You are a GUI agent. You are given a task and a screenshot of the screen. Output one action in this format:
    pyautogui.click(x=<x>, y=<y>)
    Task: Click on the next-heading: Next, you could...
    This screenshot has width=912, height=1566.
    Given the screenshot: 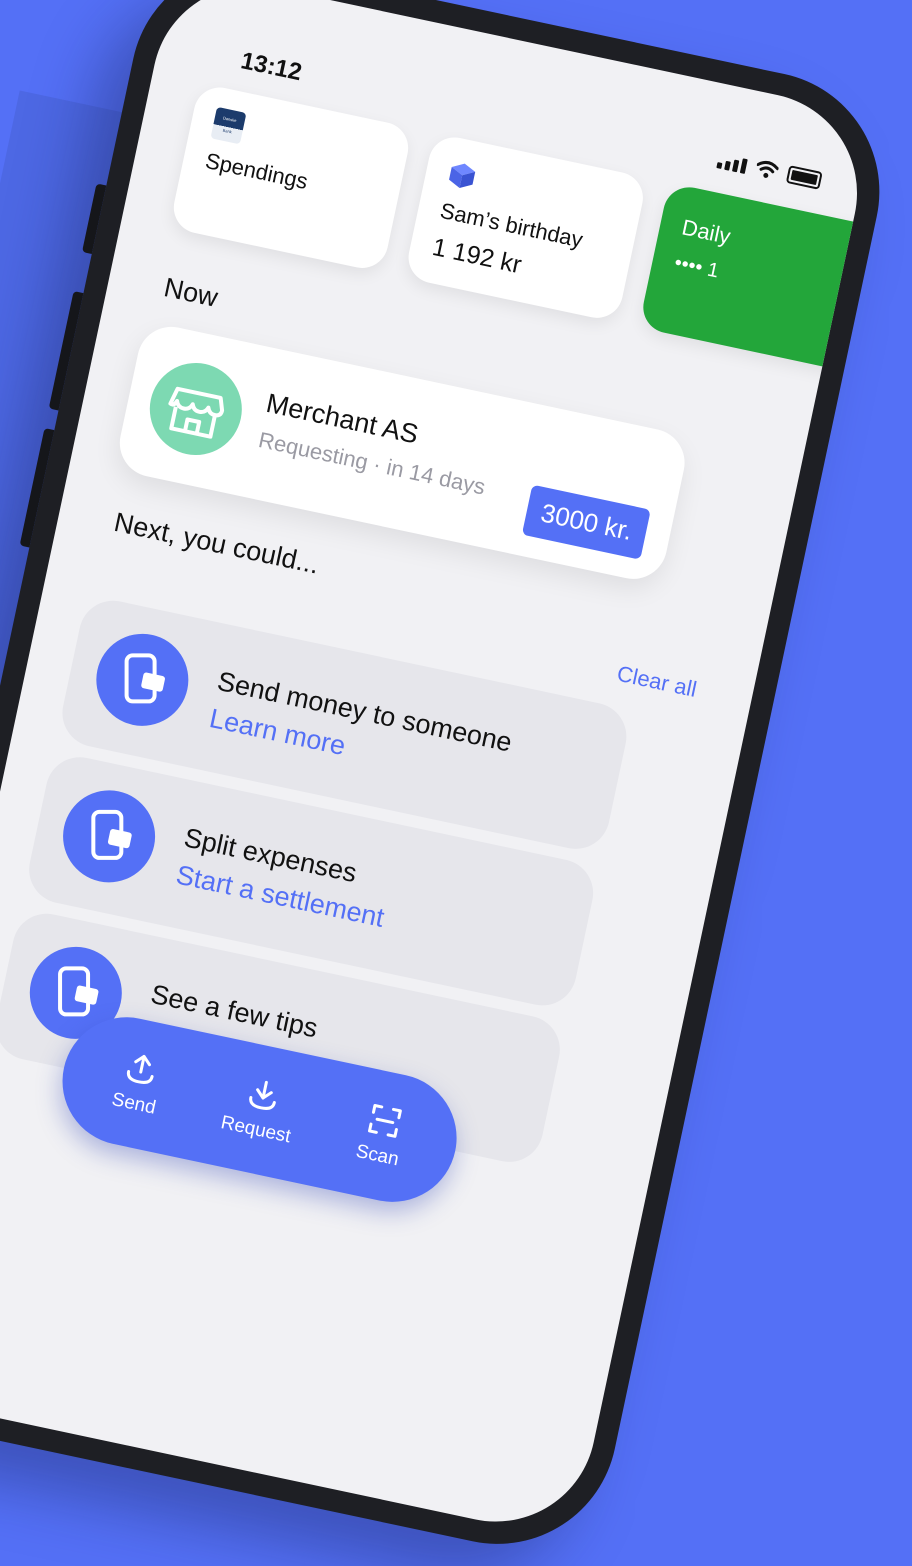 What is the action you would take?
    pyautogui.click(x=216, y=543)
    